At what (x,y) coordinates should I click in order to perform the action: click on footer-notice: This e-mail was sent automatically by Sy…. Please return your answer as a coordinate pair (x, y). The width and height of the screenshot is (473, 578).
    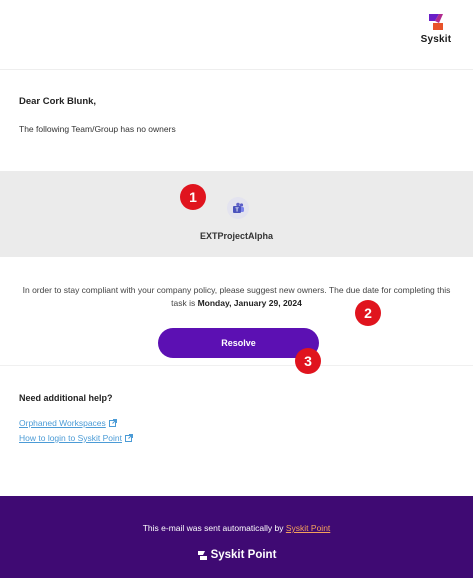
    Looking at the image, I should click on (236, 528).